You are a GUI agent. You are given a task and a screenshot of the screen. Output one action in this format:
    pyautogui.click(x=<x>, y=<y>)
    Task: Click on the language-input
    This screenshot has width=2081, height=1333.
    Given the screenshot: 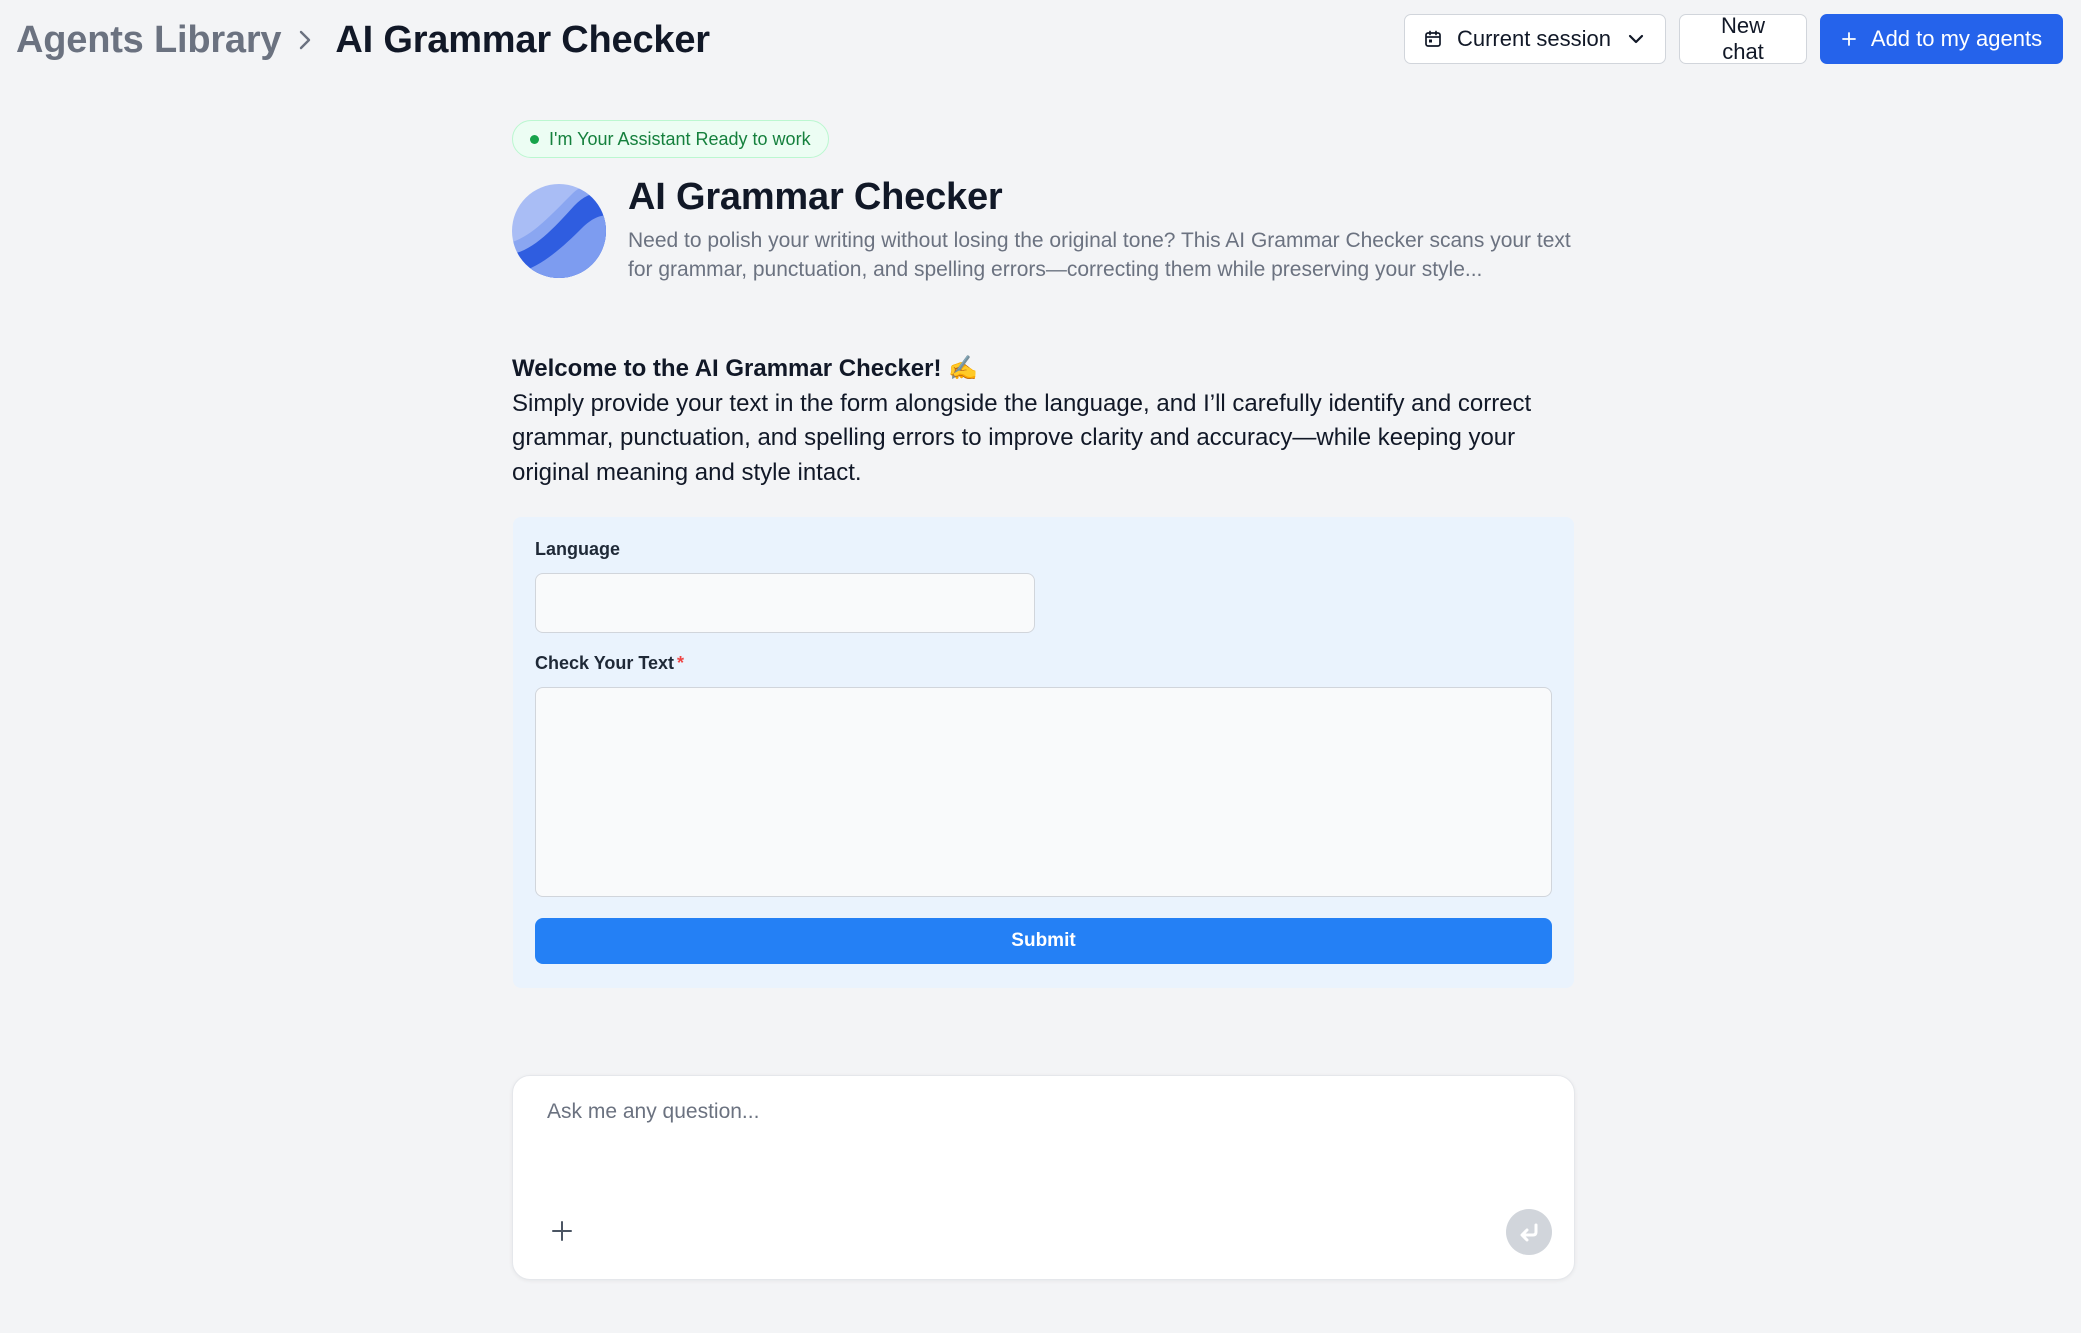 What is the action you would take?
    pyautogui.click(x=785, y=603)
    